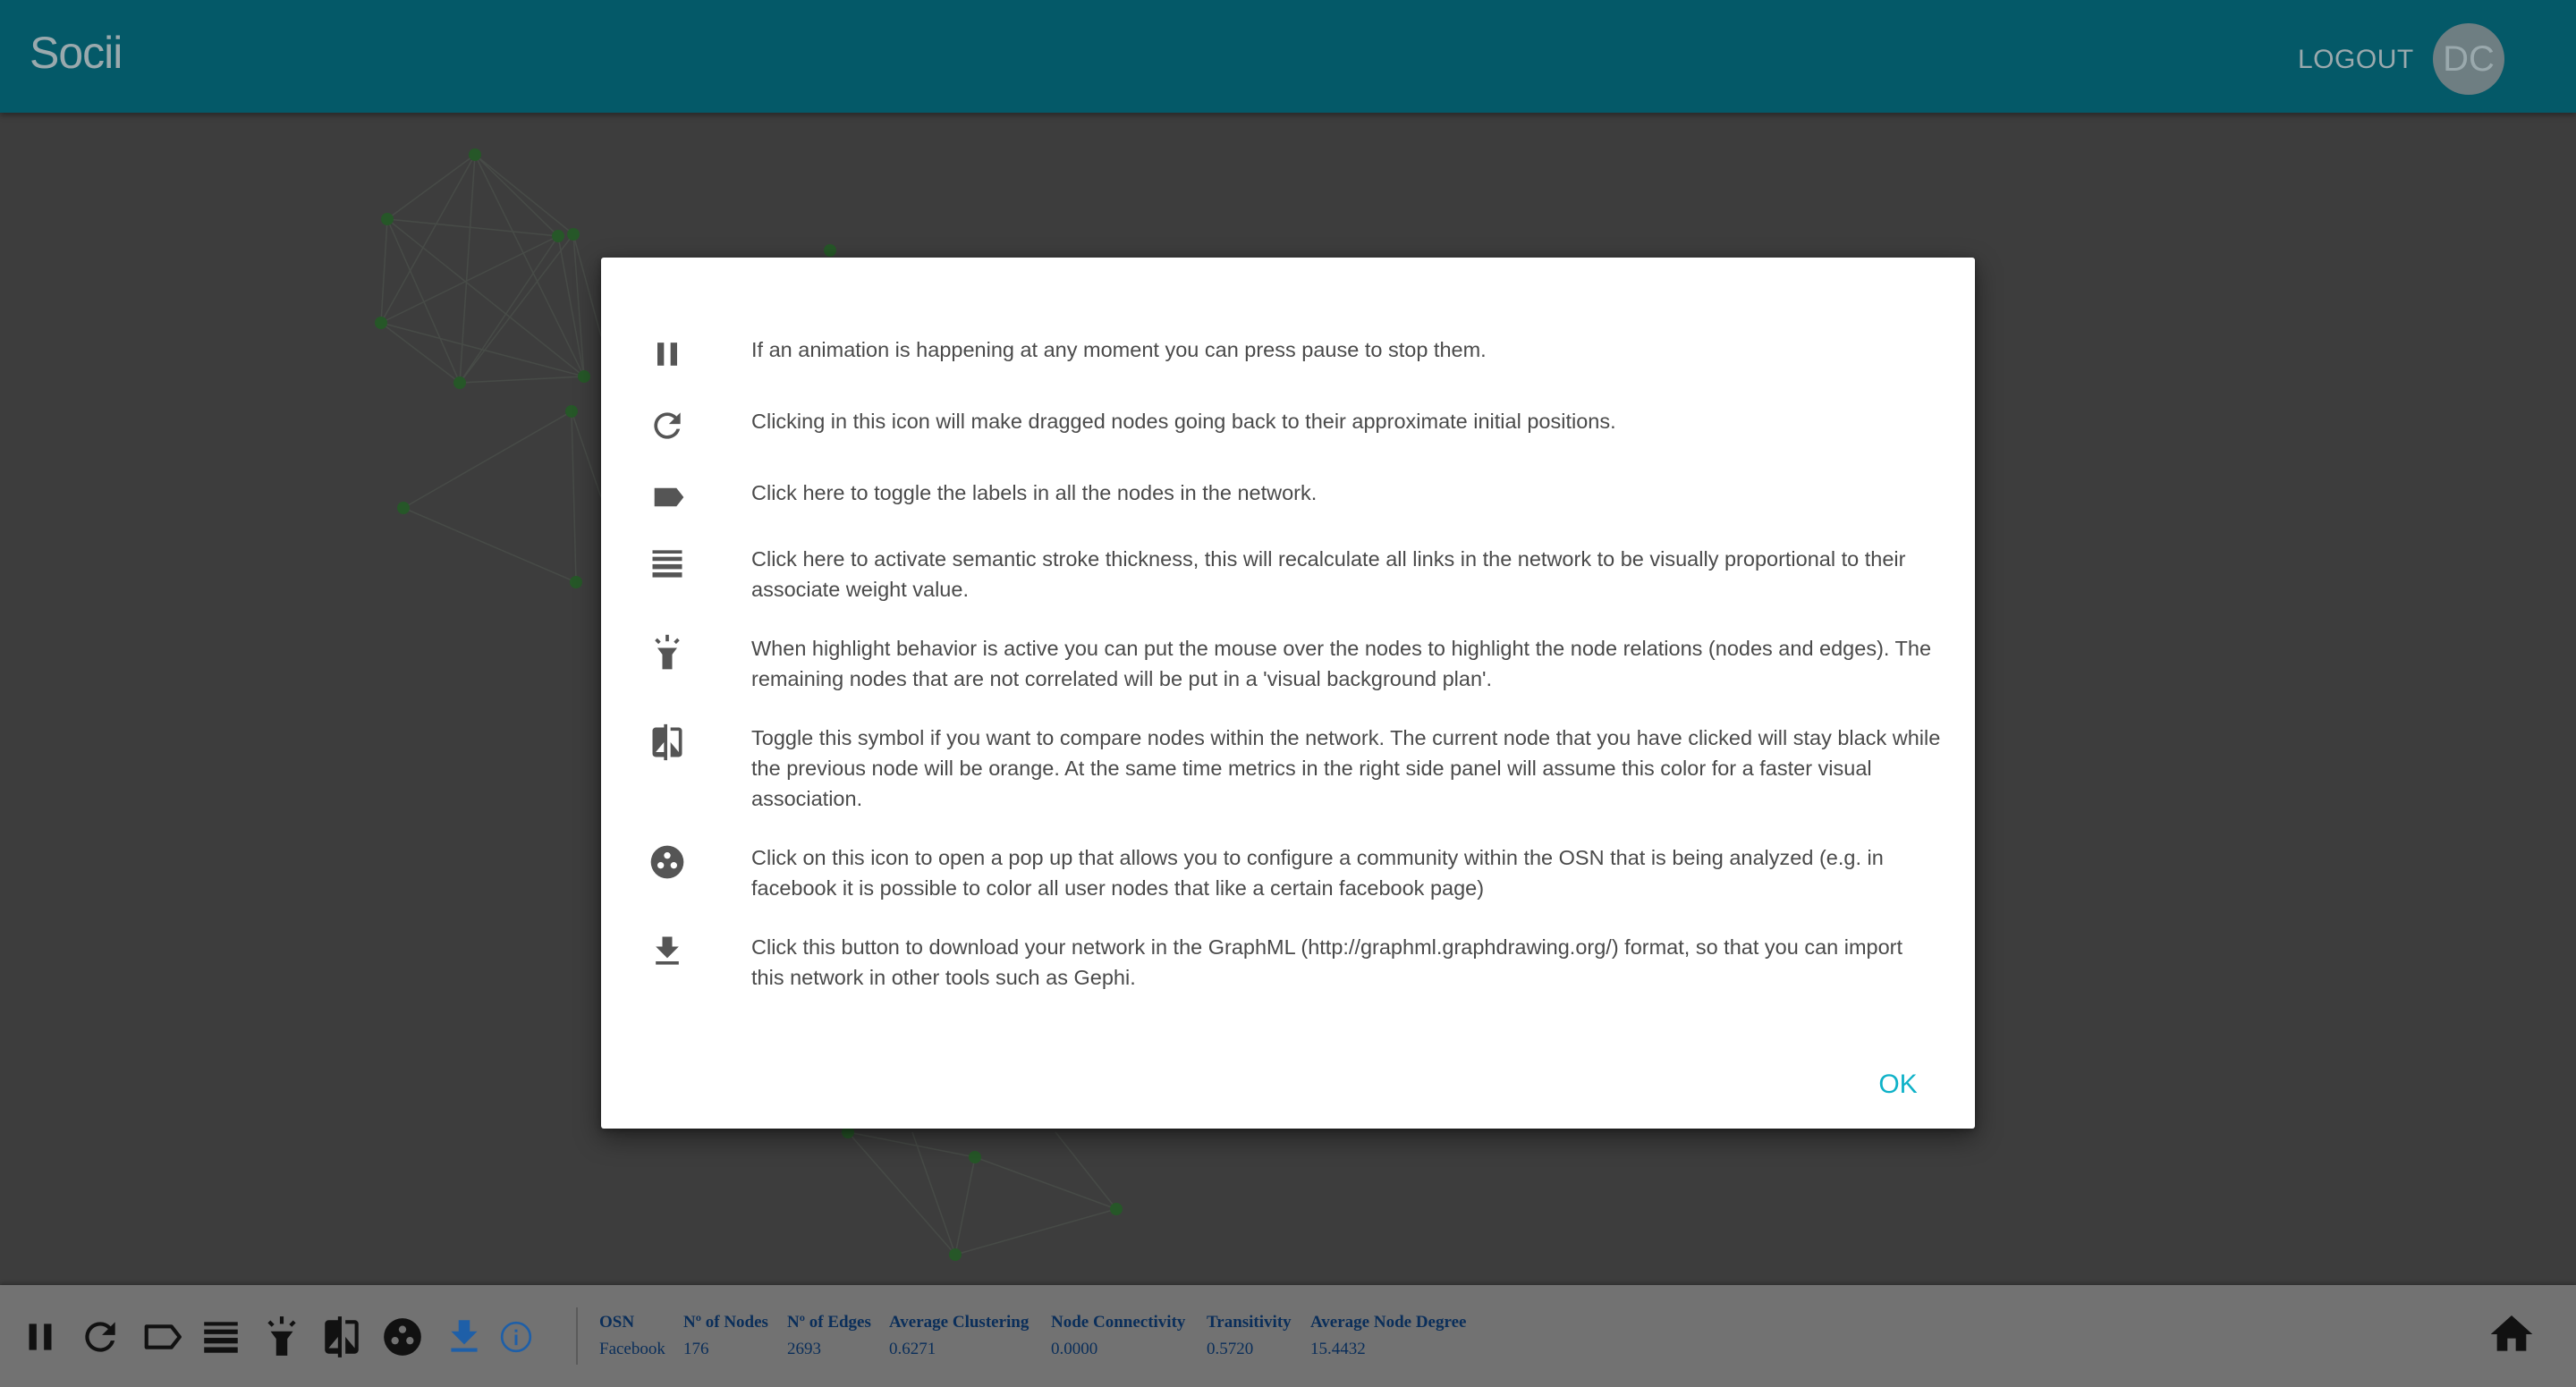 This screenshot has height=1387, width=2576. Describe the element at coordinates (2356, 60) in the screenshot. I see `logout-button: LOGOUT` at that location.